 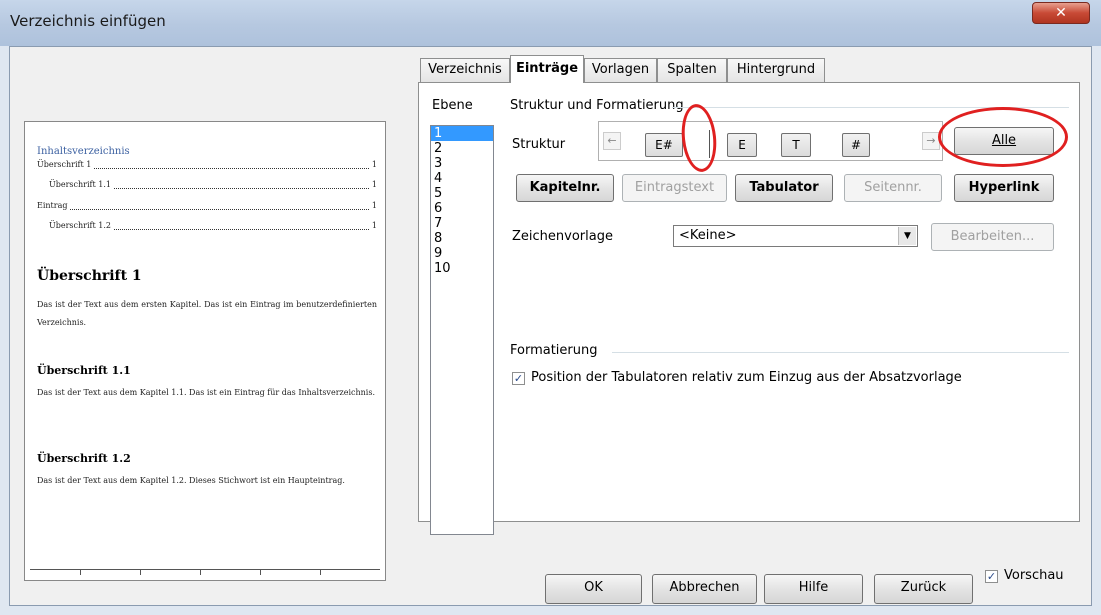 What do you see at coordinates (462, 133) in the screenshot?
I see `level-item: 1` at bounding box center [462, 133].